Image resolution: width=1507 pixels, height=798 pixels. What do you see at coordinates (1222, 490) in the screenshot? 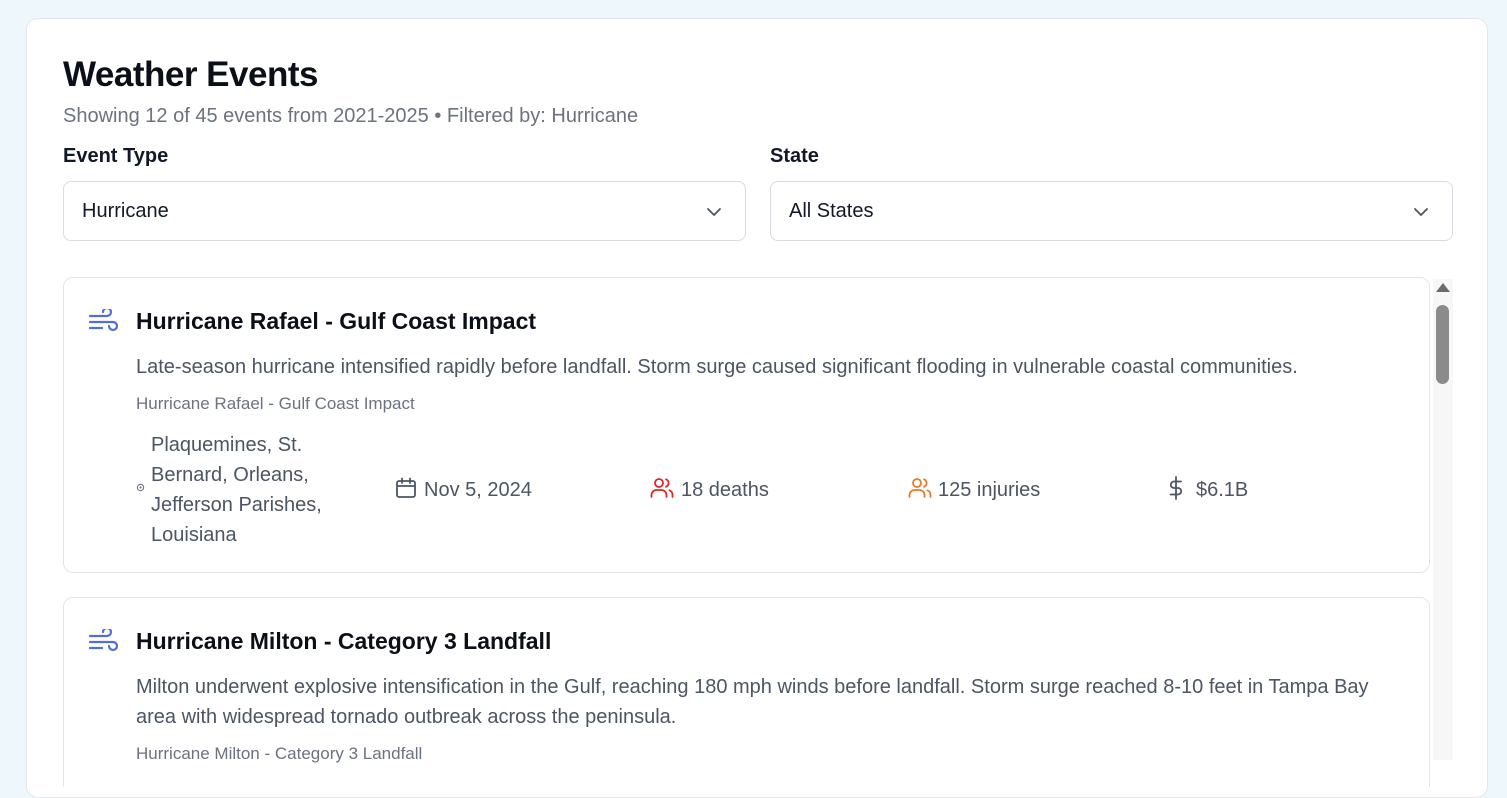
I see `event-damage: $6.1B` at bounding box center [1222, 490].